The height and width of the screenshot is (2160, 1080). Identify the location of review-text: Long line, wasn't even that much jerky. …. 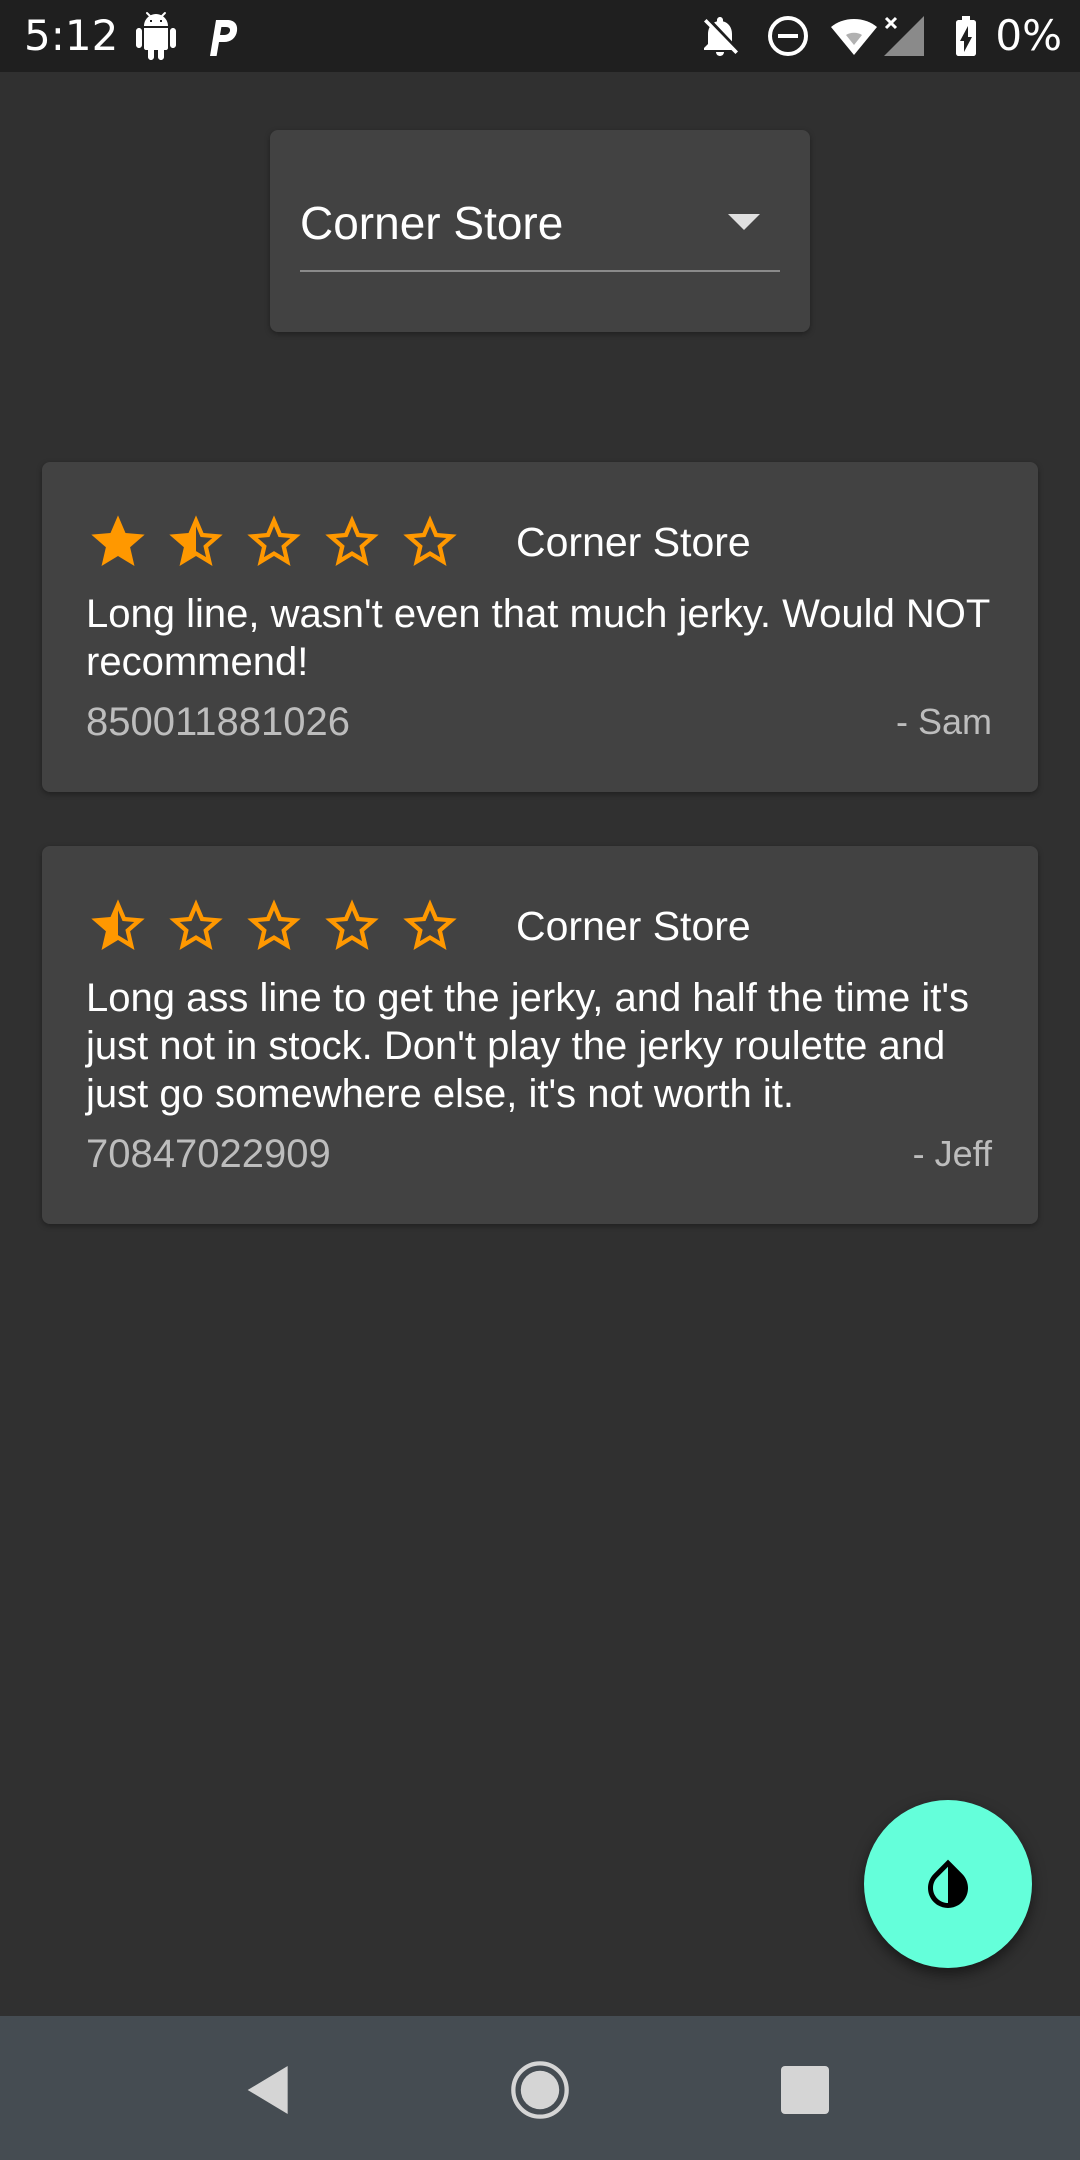
(538, 638).